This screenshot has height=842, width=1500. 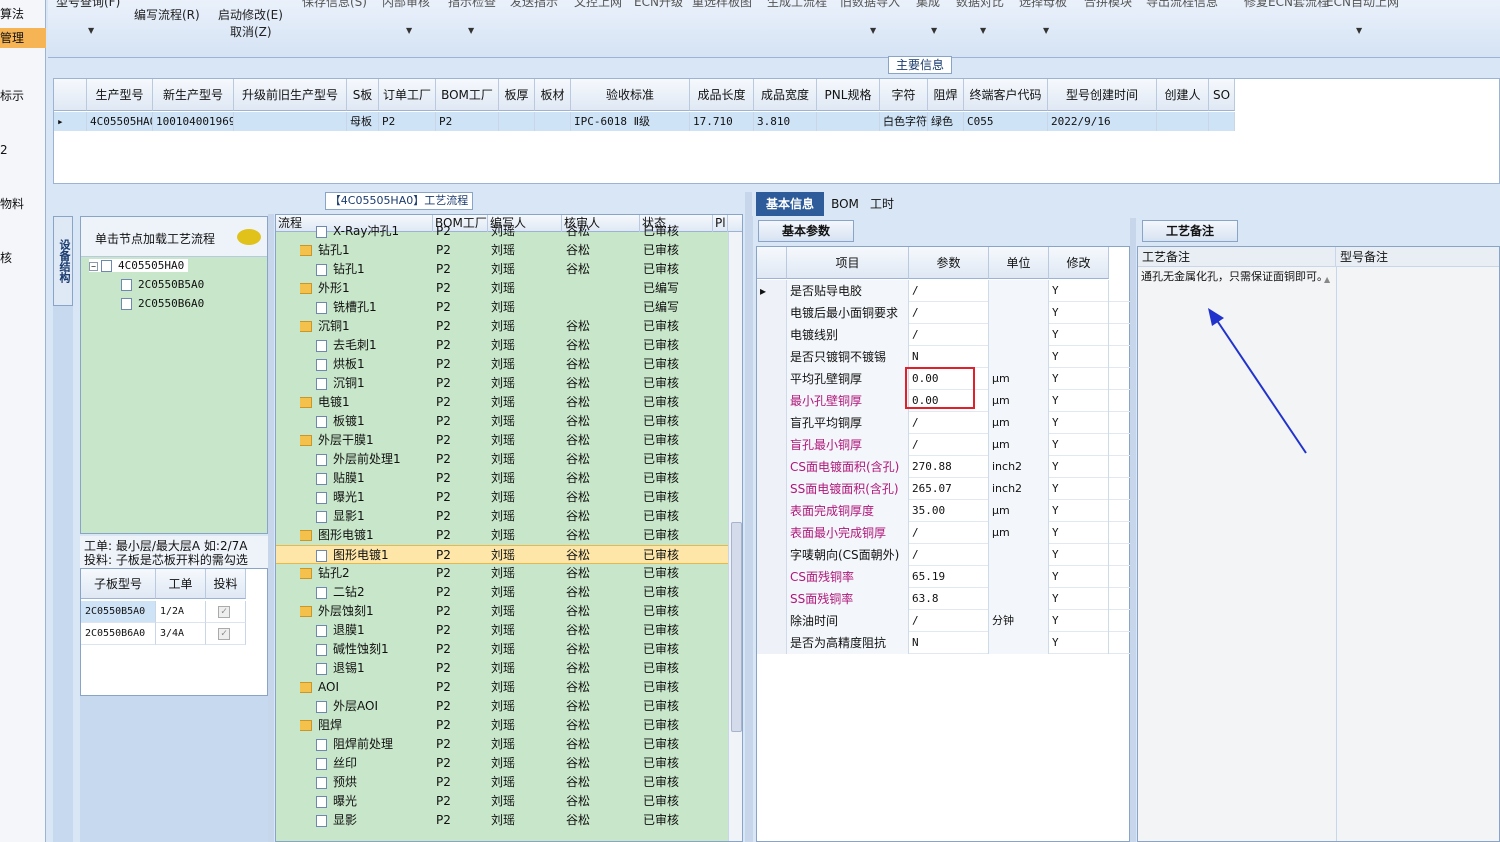 What do you see at coordinates (502, 250) in the screenshot?
I see `table-row: −钻孔1P2 刘瑶 谷松 已审核` at bounding box center [502, 250].